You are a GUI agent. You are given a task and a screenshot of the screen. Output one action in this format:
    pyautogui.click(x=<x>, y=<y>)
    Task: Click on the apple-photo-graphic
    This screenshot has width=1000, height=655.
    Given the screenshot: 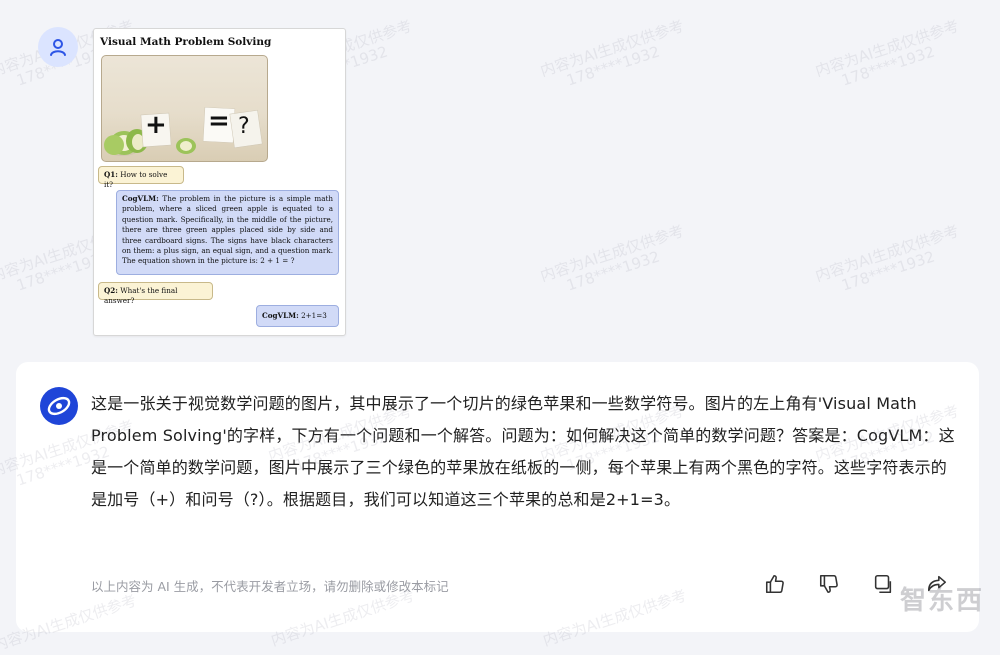 What is the action you would take?
    pyautogui.click(x=183, y=131)
    